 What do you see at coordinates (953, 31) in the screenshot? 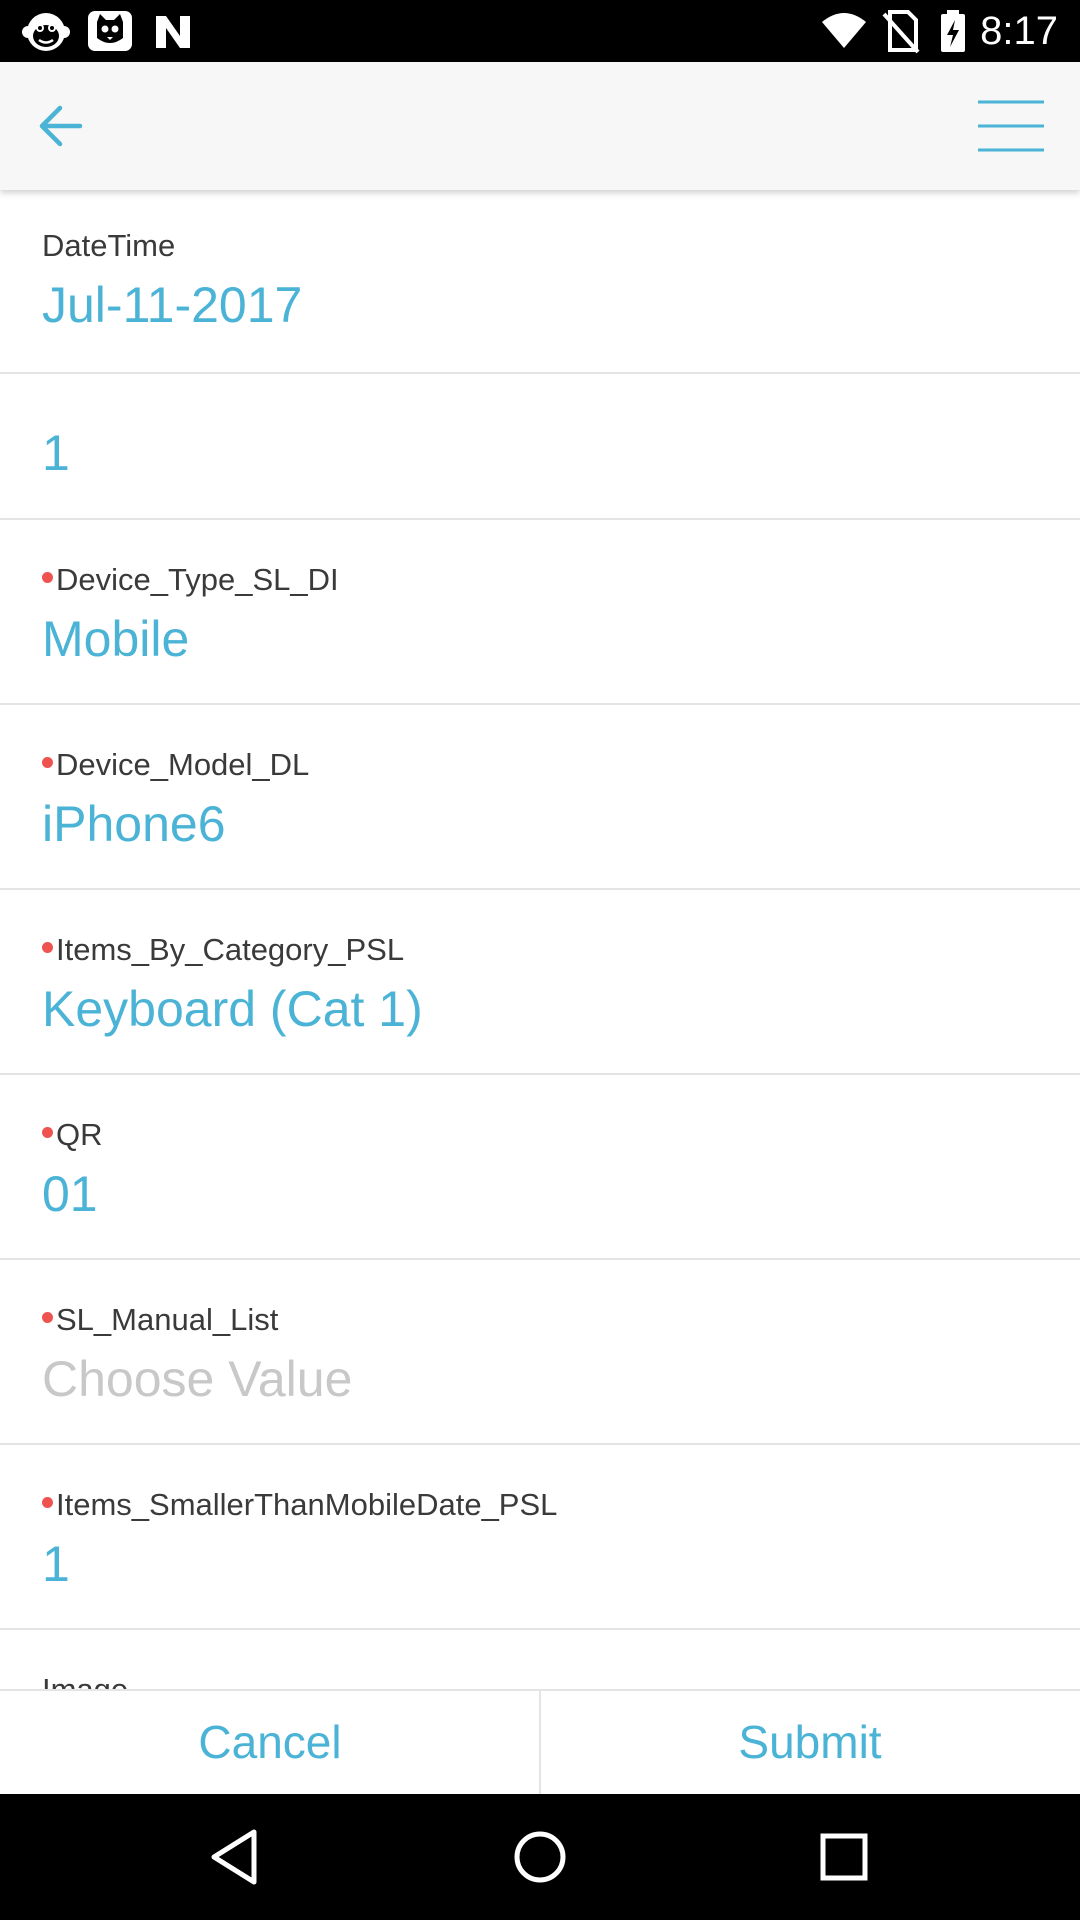
I see `battery-charging-icon` at bounding box center [953, 31].